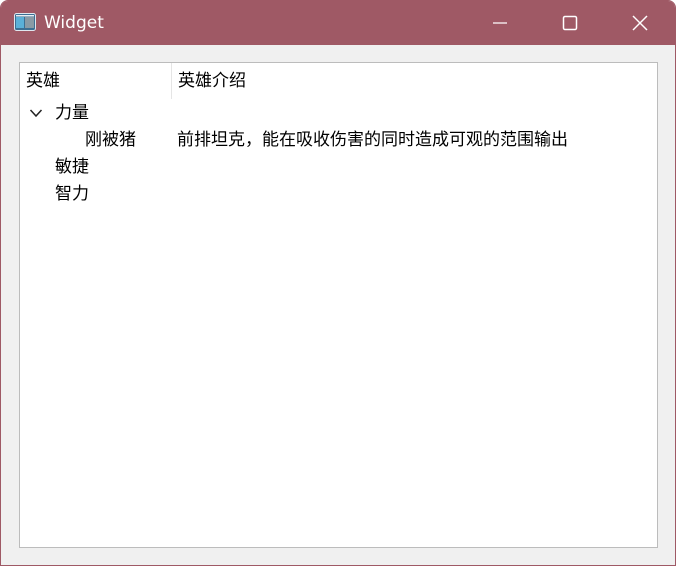 The image size is (676, 566). I want to click on tree-row-hero: 刚被猪 前排坦克，能在吸收伤害的同时造成可观的范围输出, so click(338, 140).